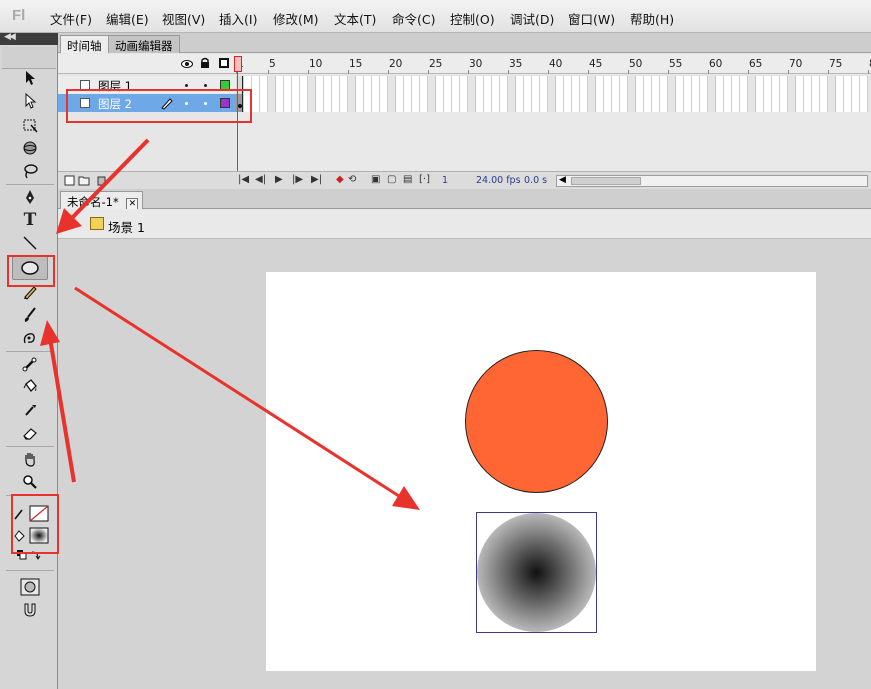 Image resolution: width=871 pixels, height=689 pixels. Describe the element at coordinates (536, 421) in the screenshot. I see `orange-circle-shape` at that location.